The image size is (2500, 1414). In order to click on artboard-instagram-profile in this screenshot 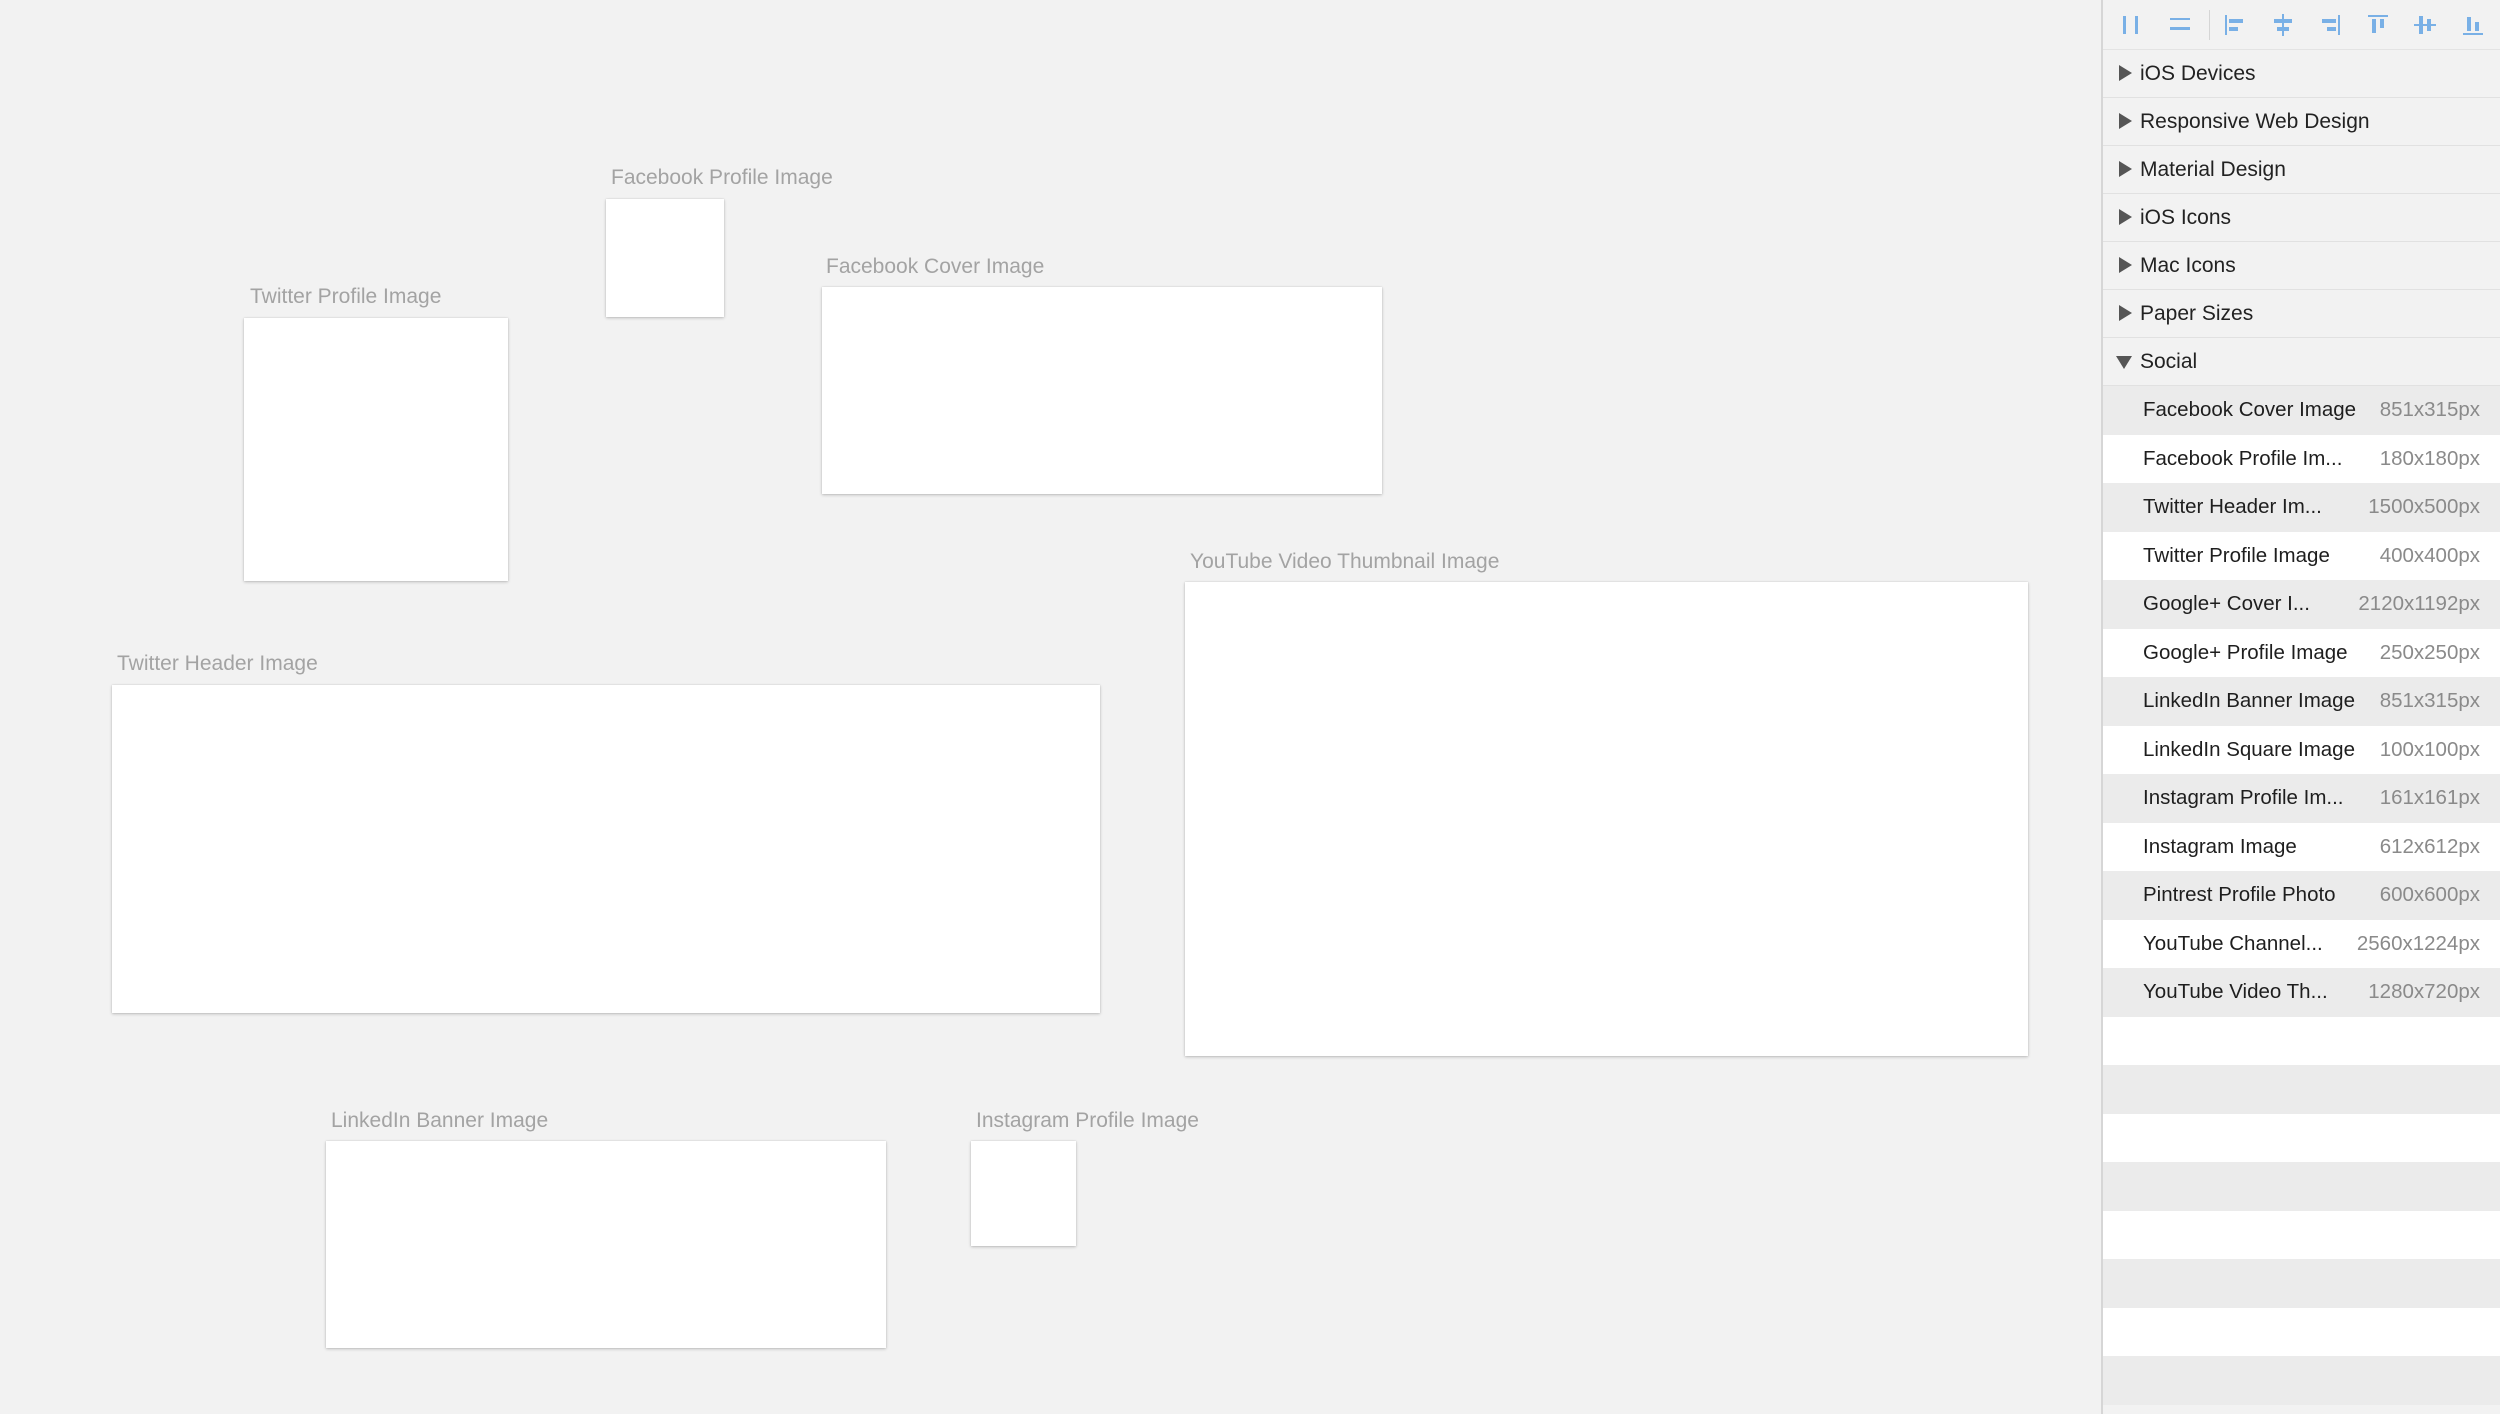, I will do `click(1023, 1193)`.